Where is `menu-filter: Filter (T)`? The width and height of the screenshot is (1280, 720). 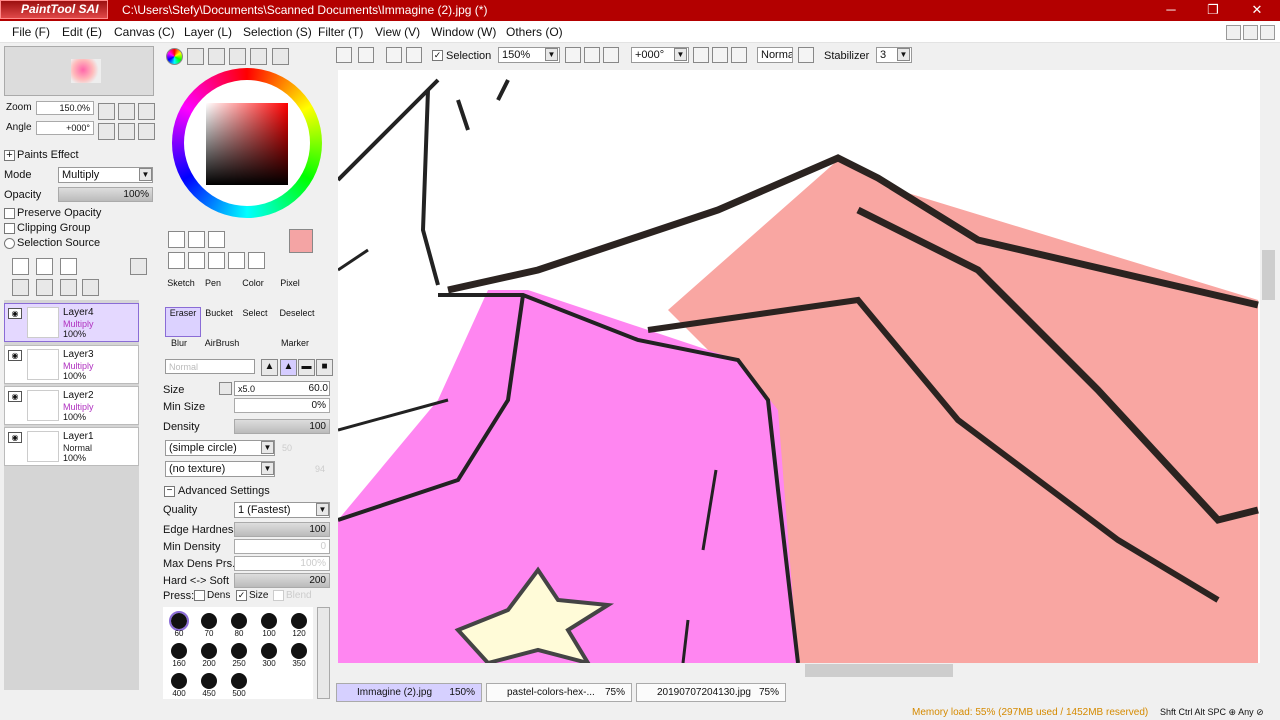 menu-filter: Filter (T) is located at coordinates (340, 32).